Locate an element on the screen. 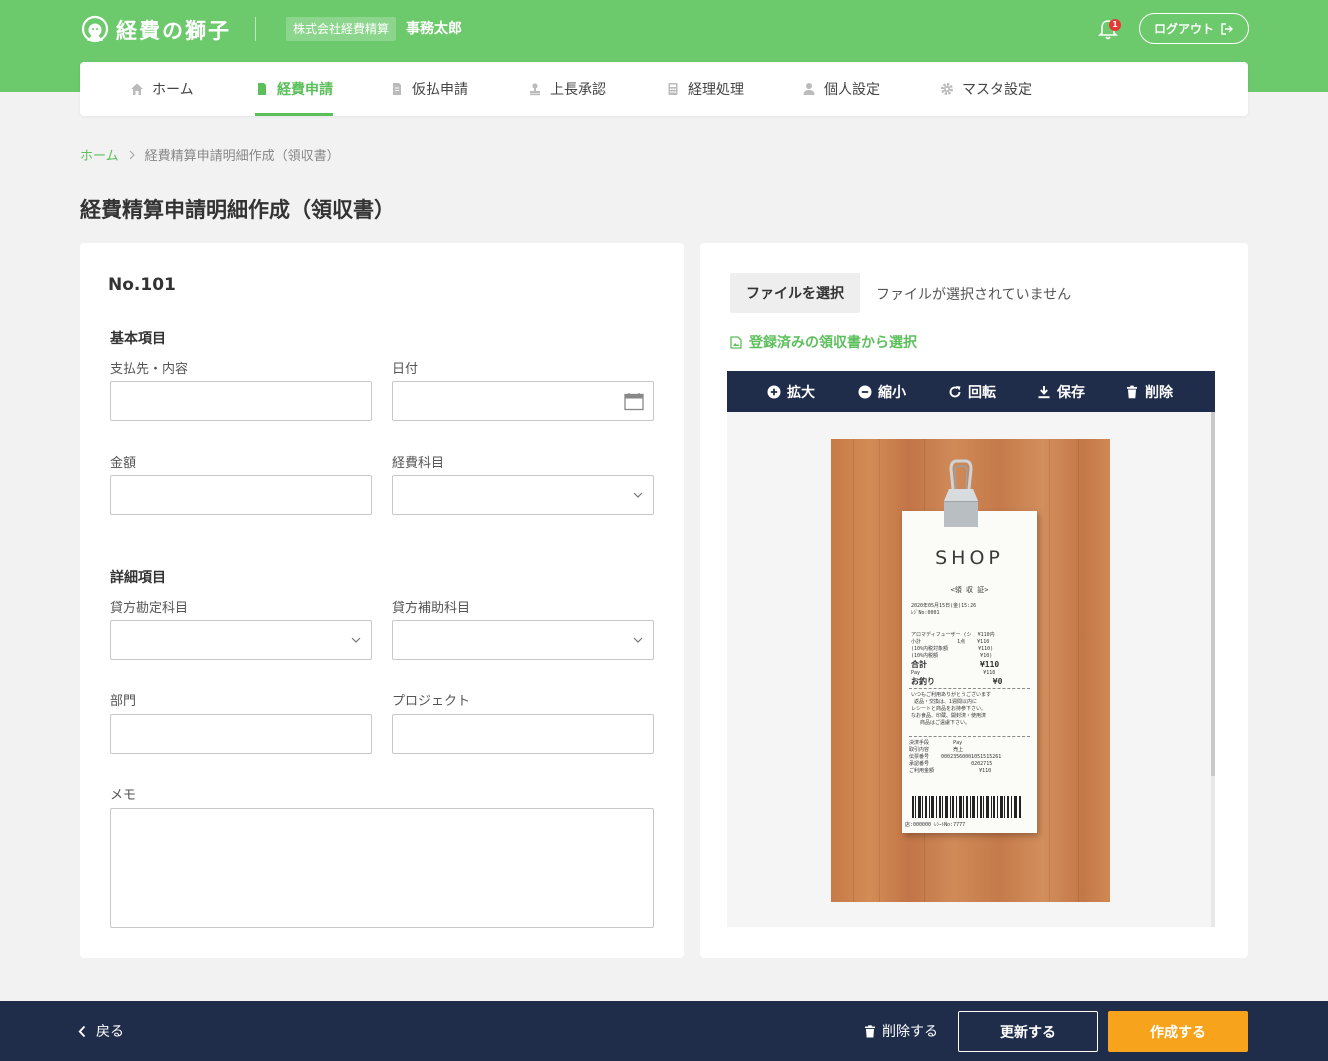 The width and height of the screenshot is (1328, 1061). registered-link-label: 登録済みの領収書から選択 is located at coordinates (833, 343).